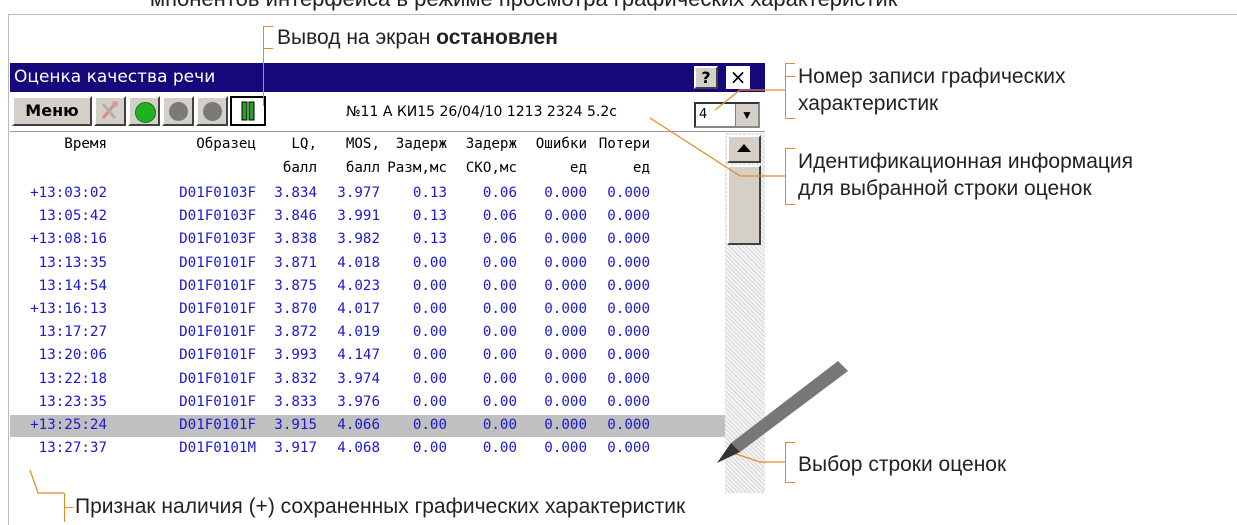  Describe the element at coordinates (727, 115) in the screenshot. I see `record-number-select: 4 ▼` at that location.